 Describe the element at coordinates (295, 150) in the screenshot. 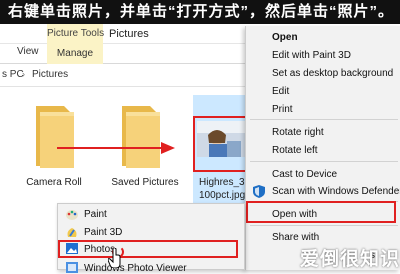

I see `menu-item-rotate-left: Rotate left` at that location.